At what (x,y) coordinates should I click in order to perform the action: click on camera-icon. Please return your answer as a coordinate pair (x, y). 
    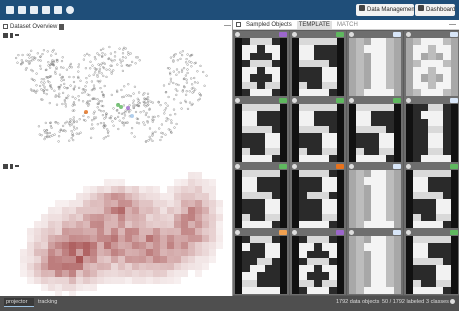
    Looking at the image, I should click on (22, 10).